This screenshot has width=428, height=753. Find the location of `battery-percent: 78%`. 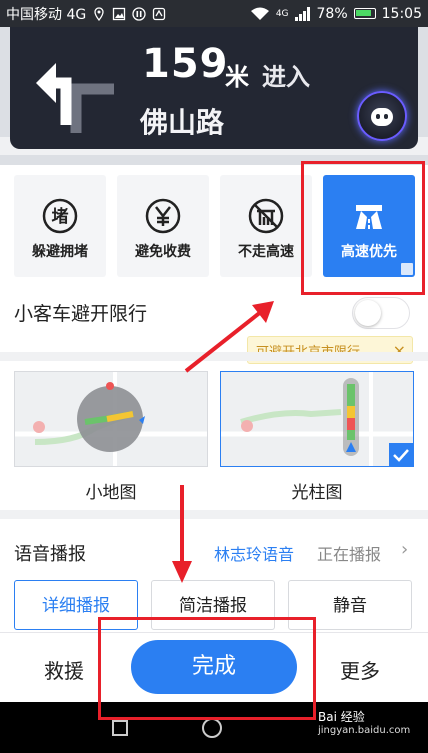

battery-percent: 78% is located at coordinates (332, 13).